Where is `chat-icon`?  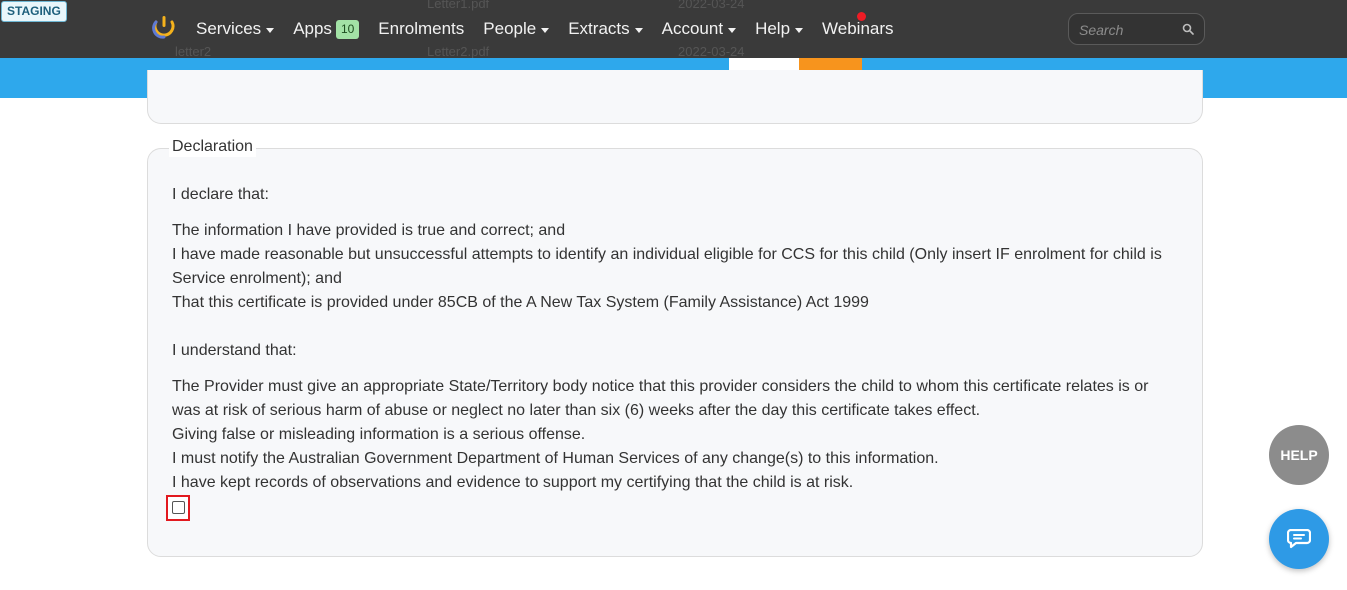 chat-icon is located at coordinates (1299, 539).